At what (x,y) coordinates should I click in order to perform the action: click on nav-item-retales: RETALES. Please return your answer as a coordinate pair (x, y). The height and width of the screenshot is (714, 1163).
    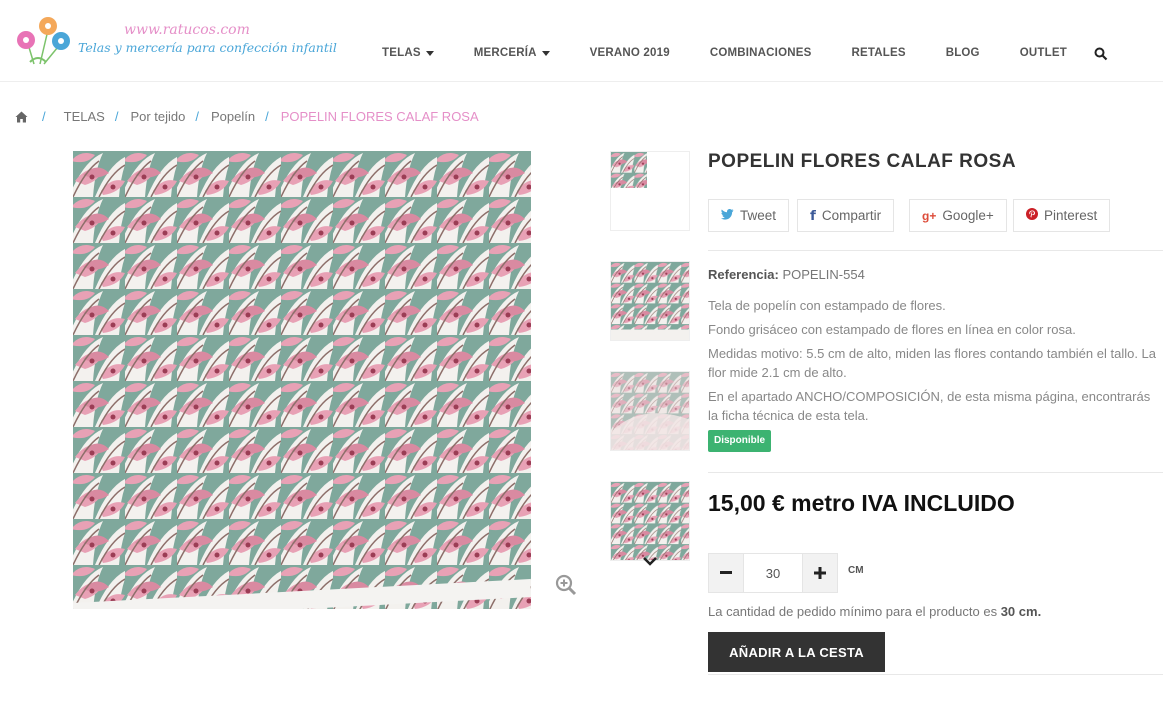
    Looking at the image, I should click on (878, 53).